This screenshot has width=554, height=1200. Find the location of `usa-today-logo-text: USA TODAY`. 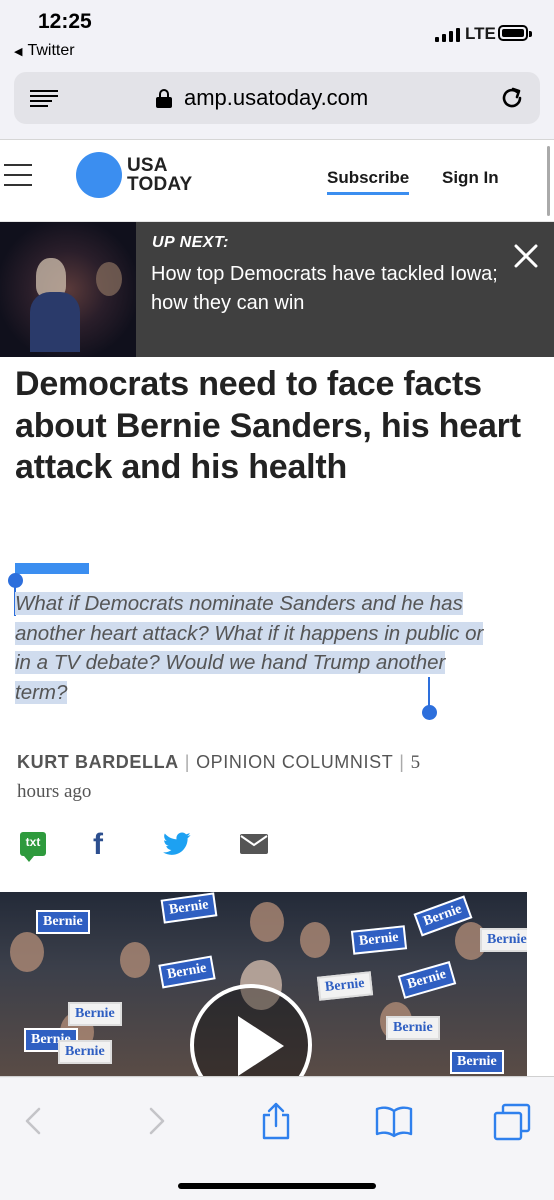

usa-today-logo-text: USA TODAY is located at coordinates (159, 175).